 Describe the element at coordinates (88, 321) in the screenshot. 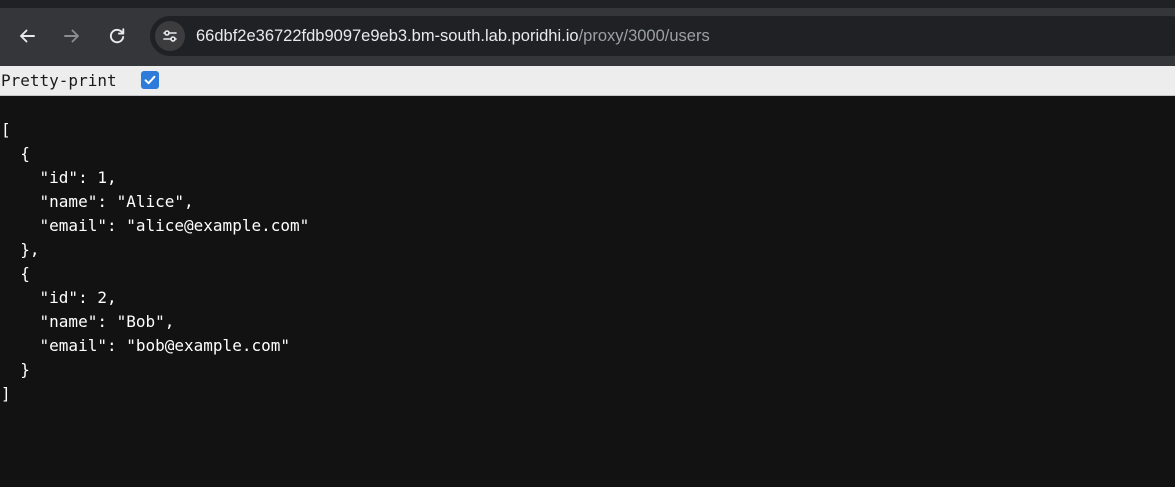

I see `json-line: "name": "Bob",` at that location.